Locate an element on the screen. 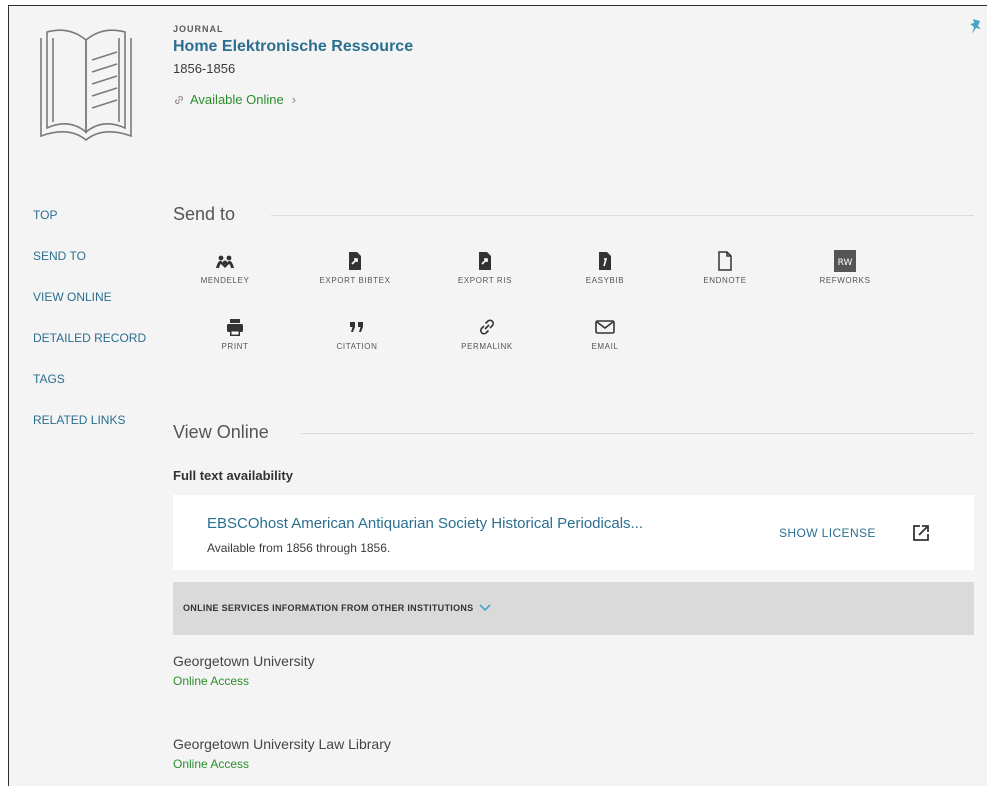 The height and width of the screenshot is (786, 987). availability-link: Available Online › is located at coordinates (293, 99).